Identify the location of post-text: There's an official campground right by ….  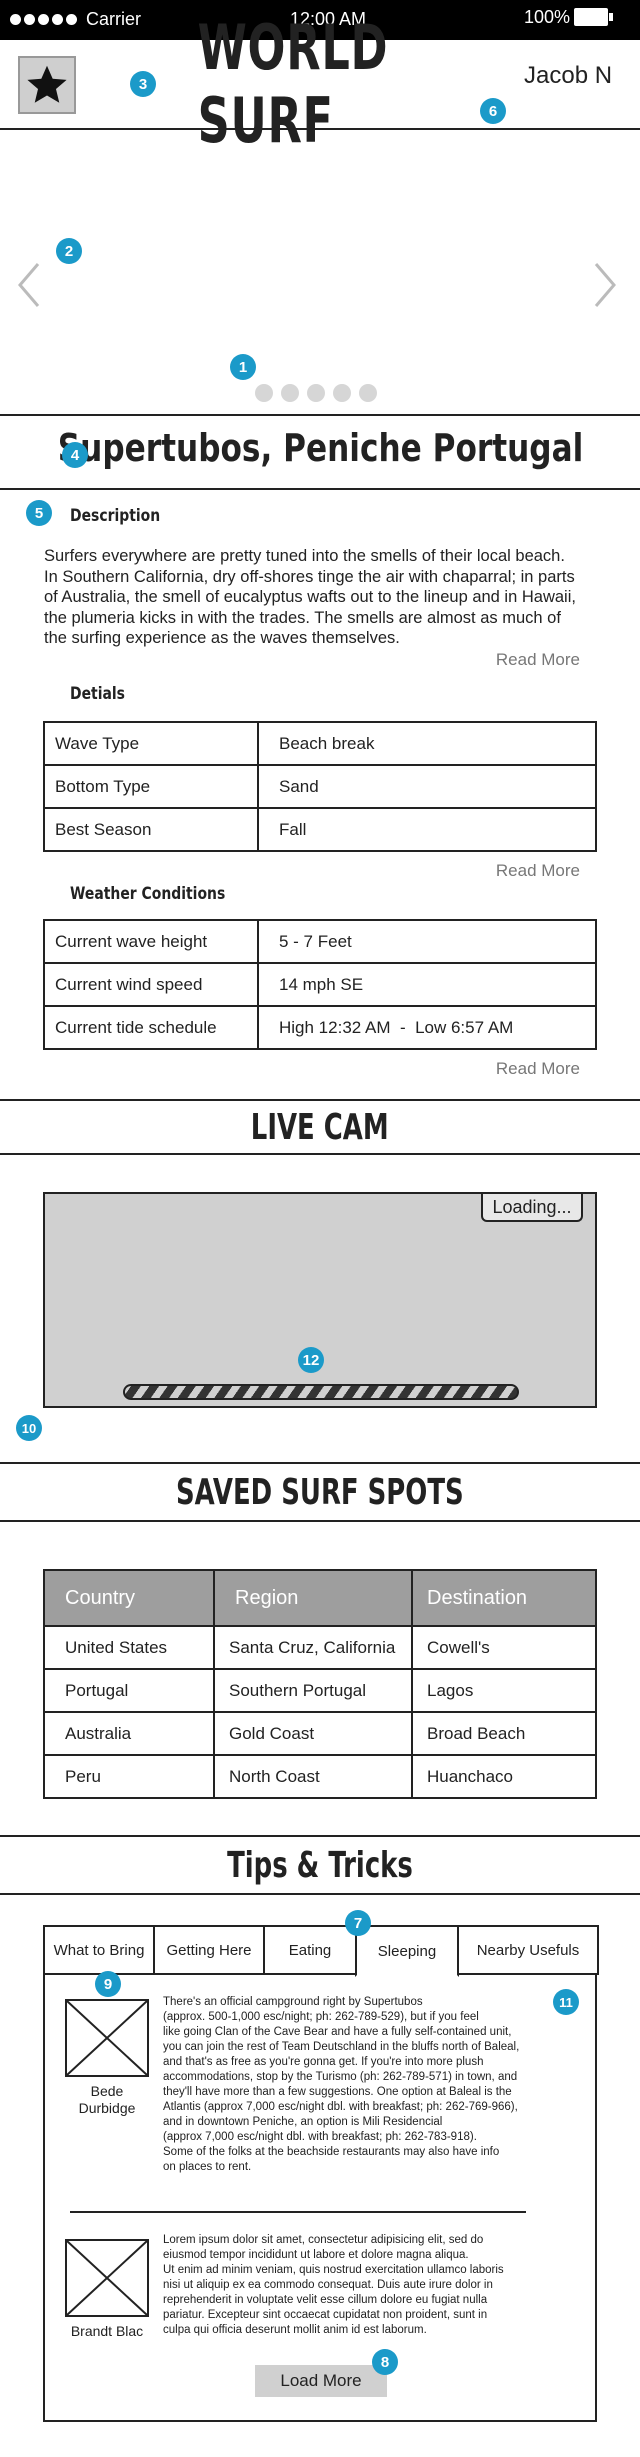
(341, 2084).